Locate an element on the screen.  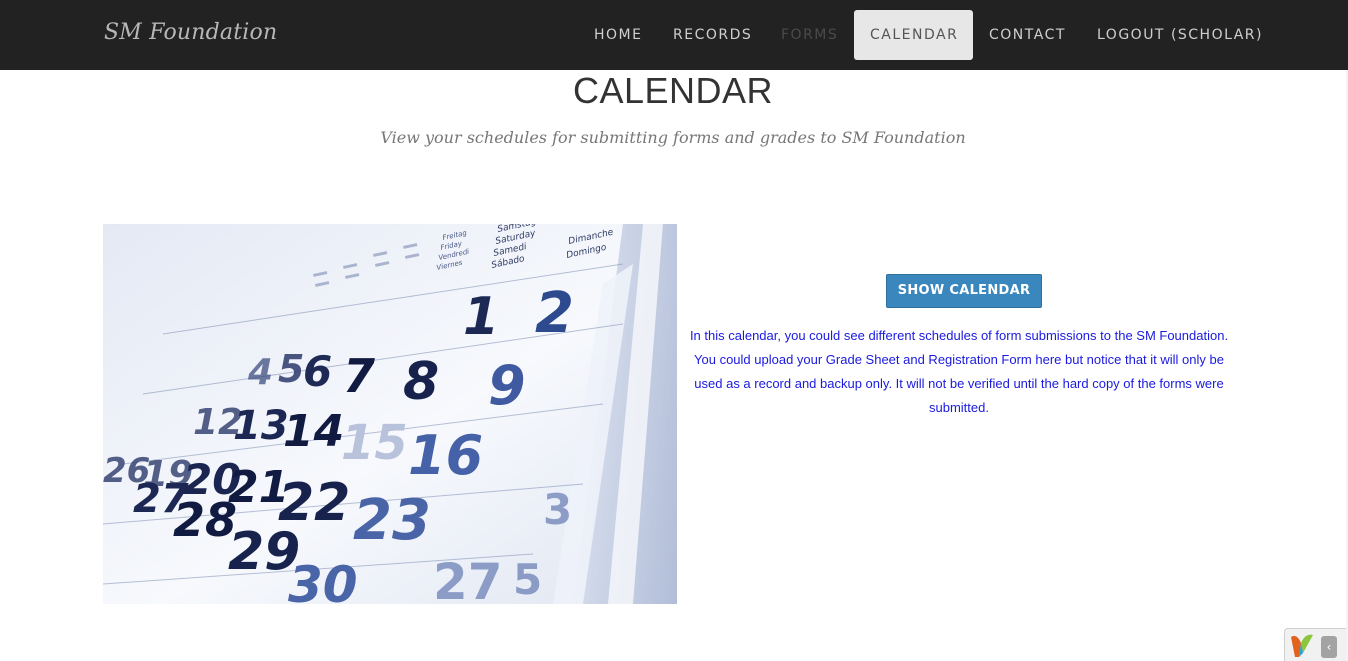
nav-calendar: CALENDAR is located at coordinates (913, 35).